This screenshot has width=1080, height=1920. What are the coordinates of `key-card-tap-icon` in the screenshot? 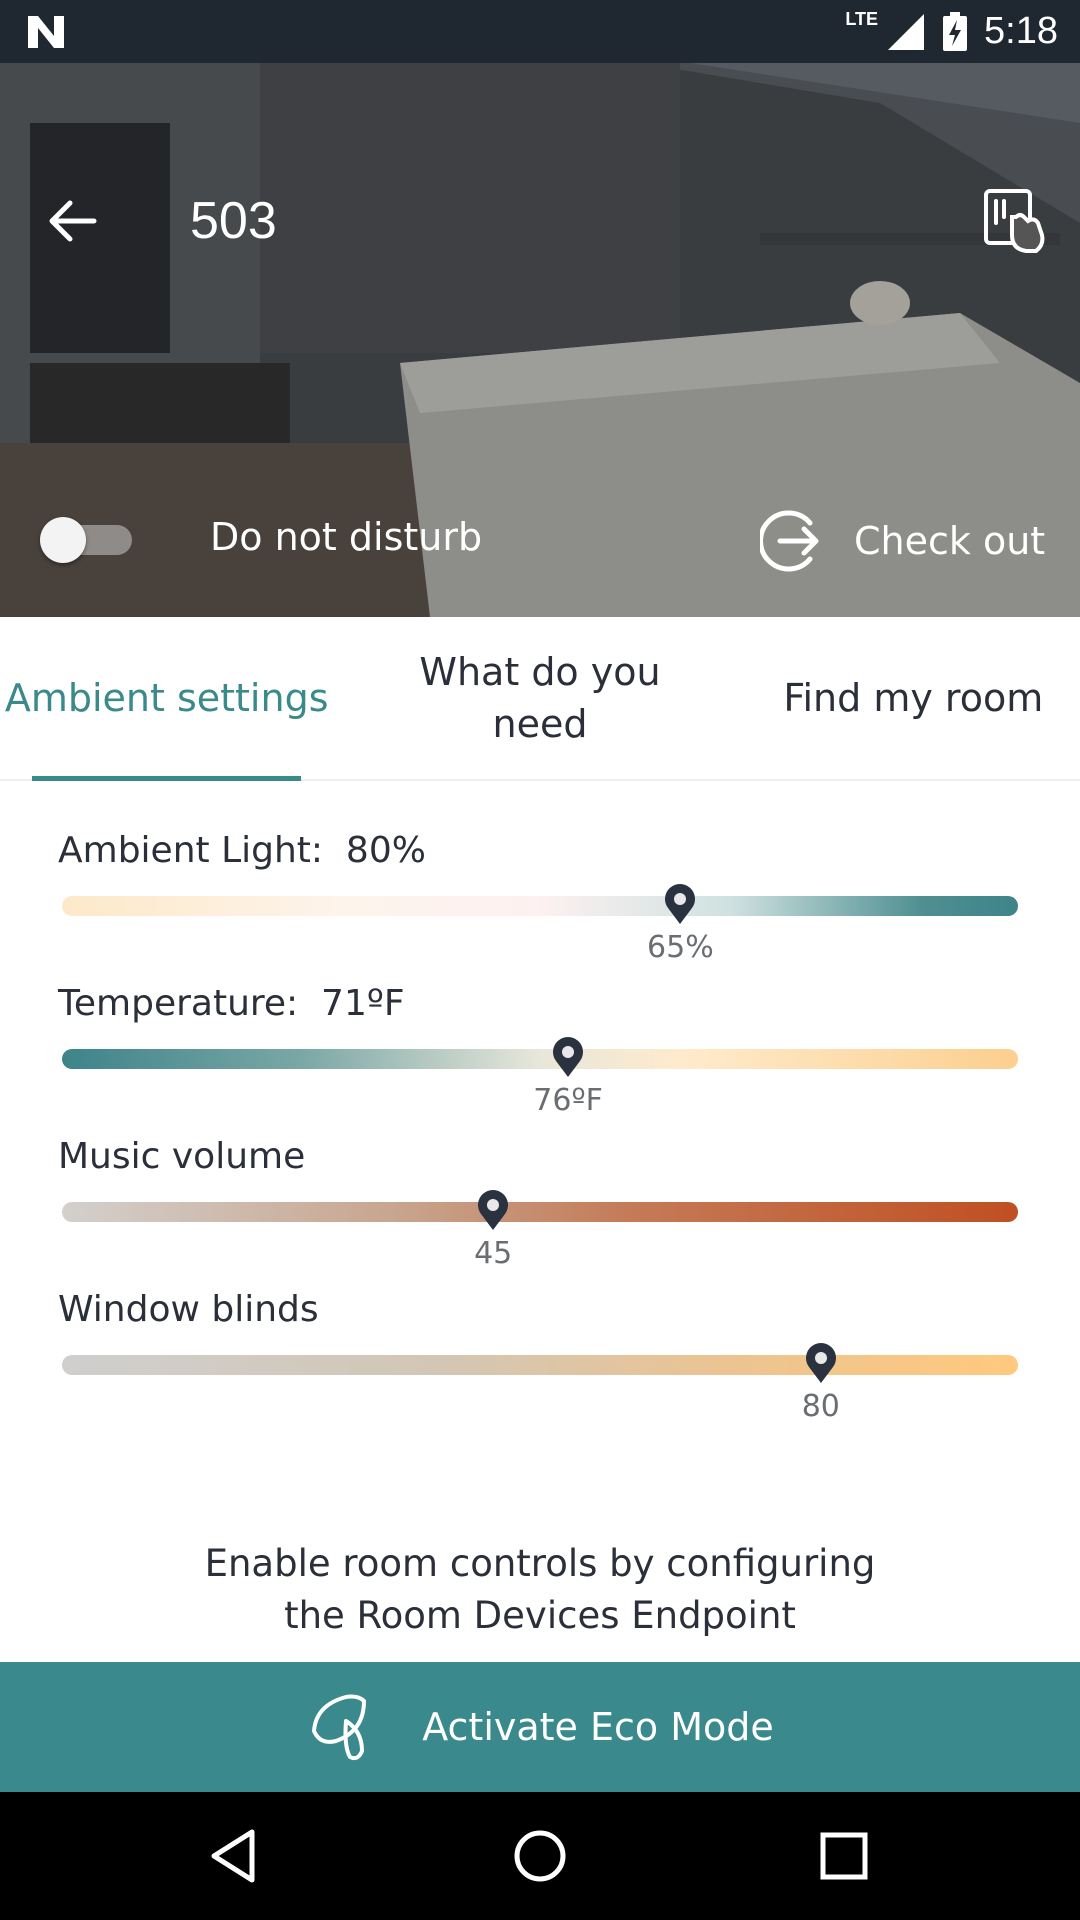 It's located at (1015, 222).